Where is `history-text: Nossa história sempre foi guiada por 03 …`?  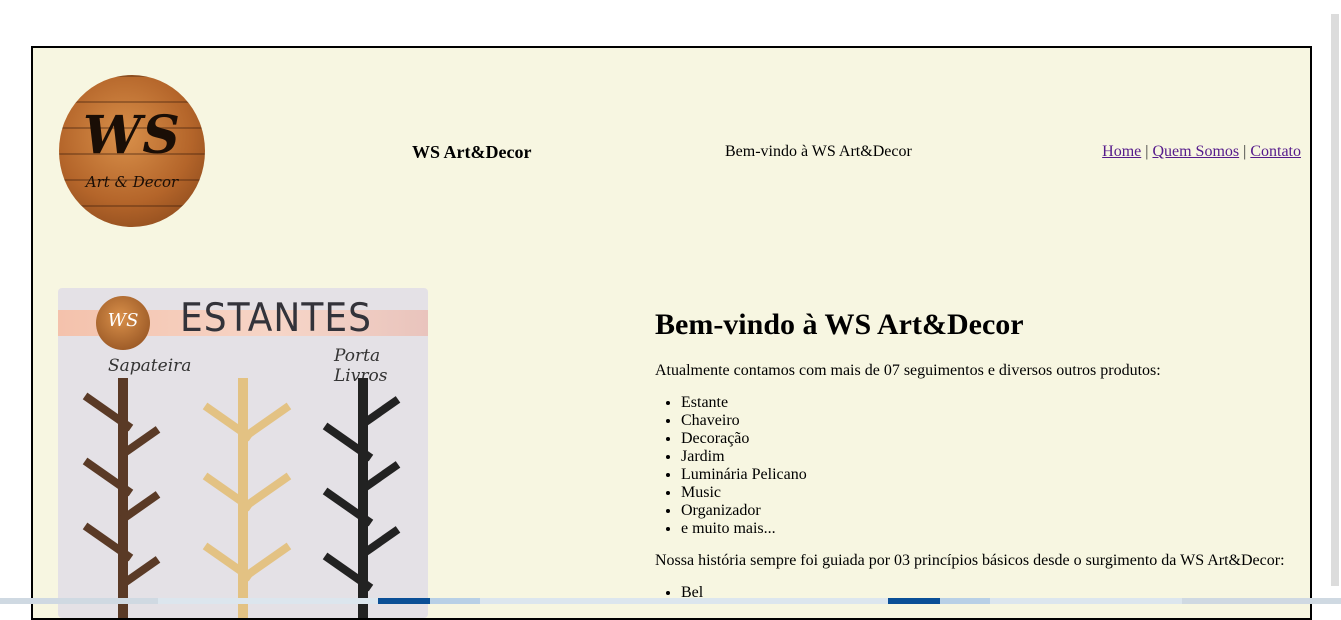 history-text: Nossa história sempre foi guiada por 03 … is located at coordinates (975, 561).